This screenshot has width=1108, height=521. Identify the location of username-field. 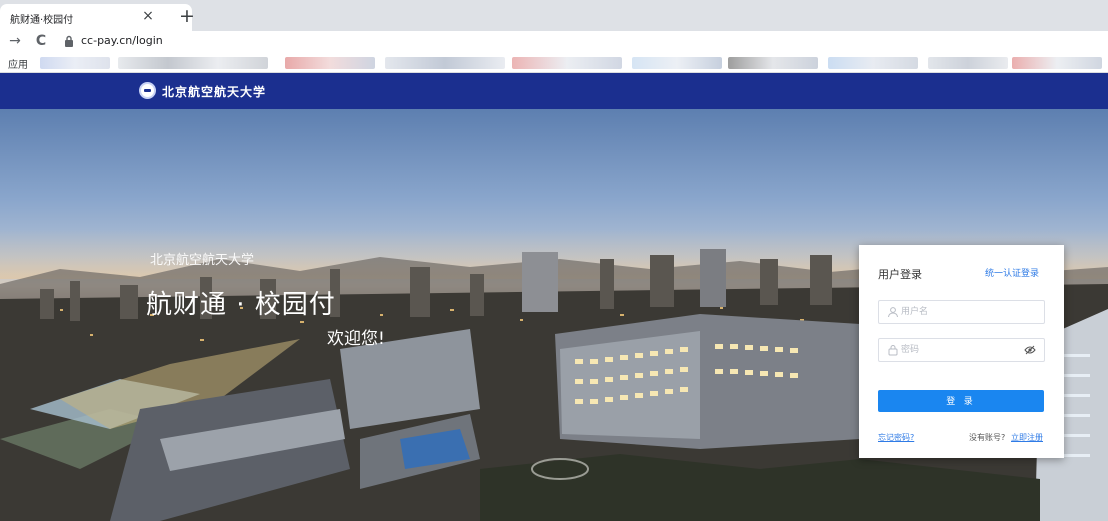
(961, 312).